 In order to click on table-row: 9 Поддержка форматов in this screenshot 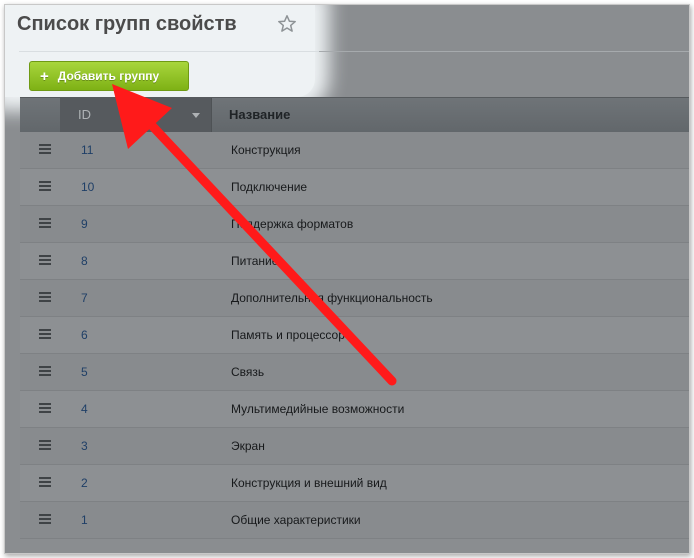, I will do `click(354, 224)`.